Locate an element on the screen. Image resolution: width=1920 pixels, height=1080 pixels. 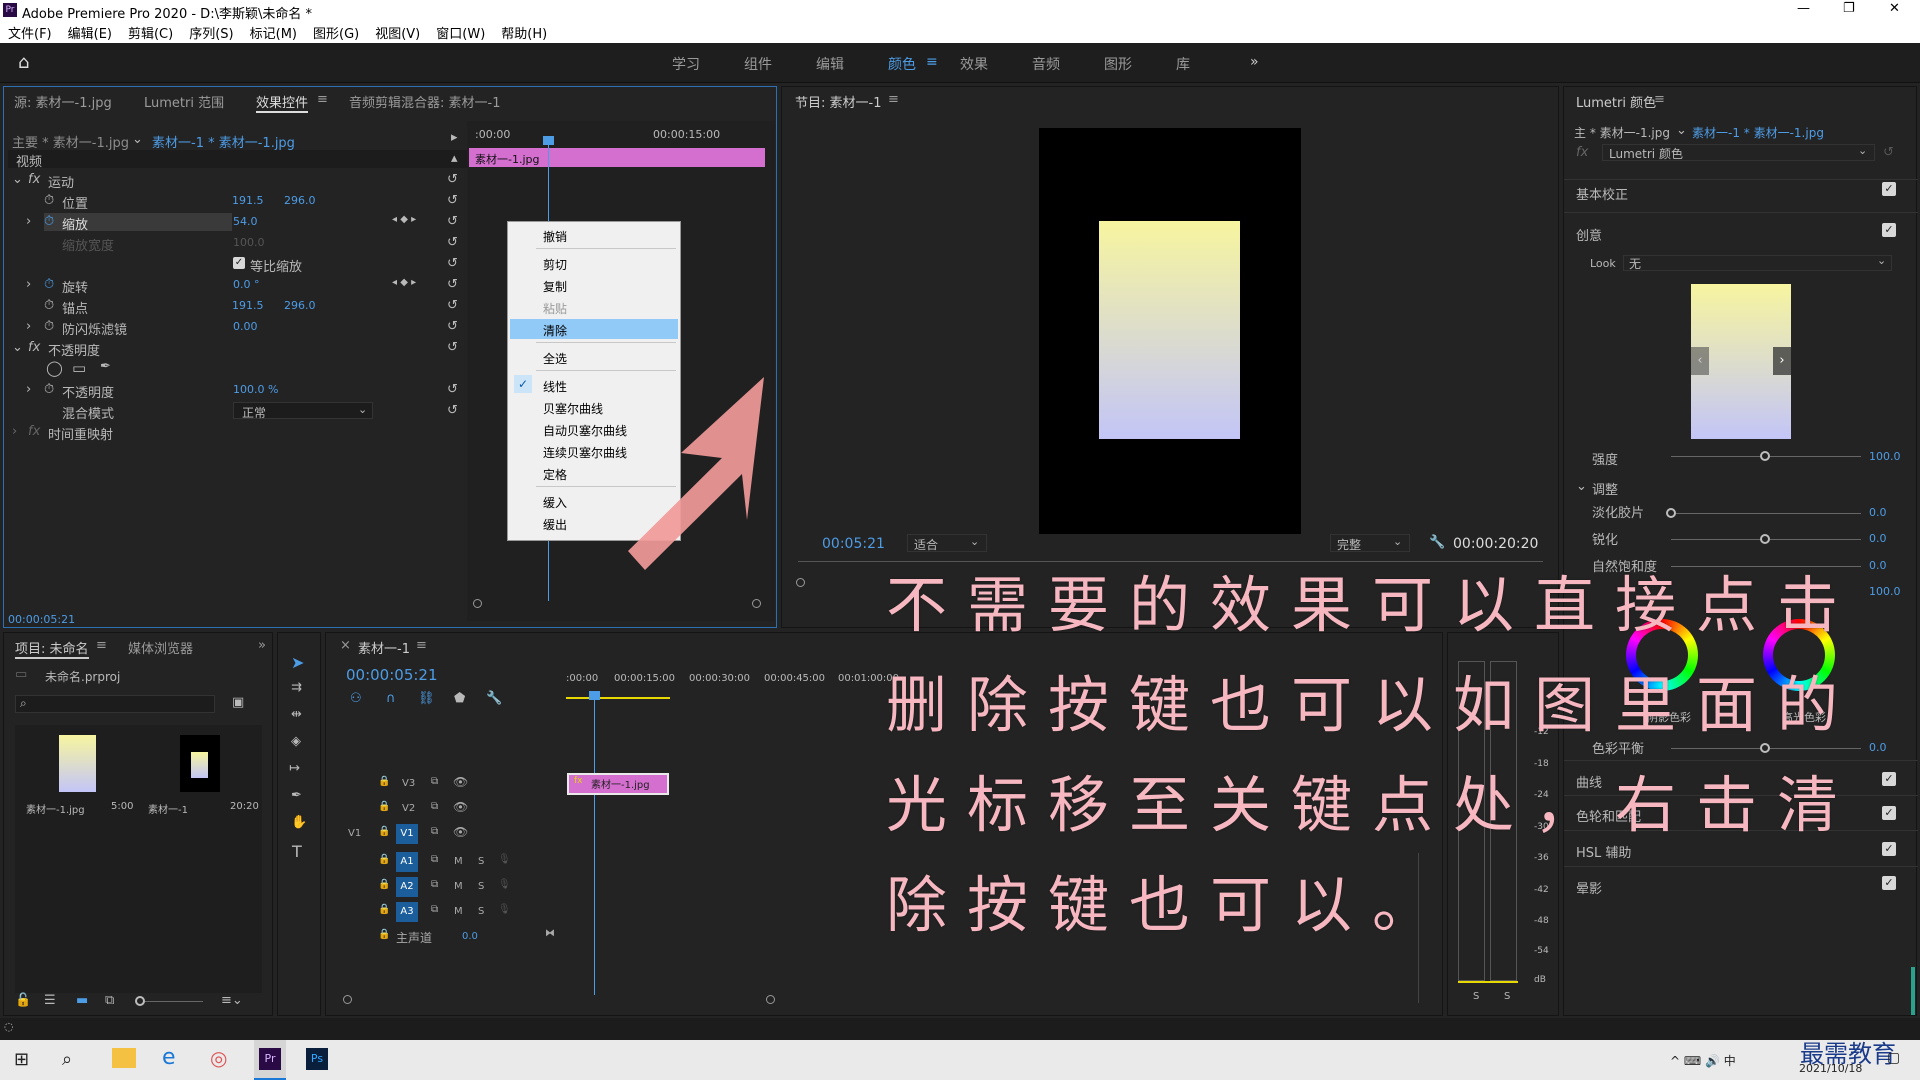
overlay-line-3: 光标移至关键点处，右击清 is located at coordinates (1372, 805).